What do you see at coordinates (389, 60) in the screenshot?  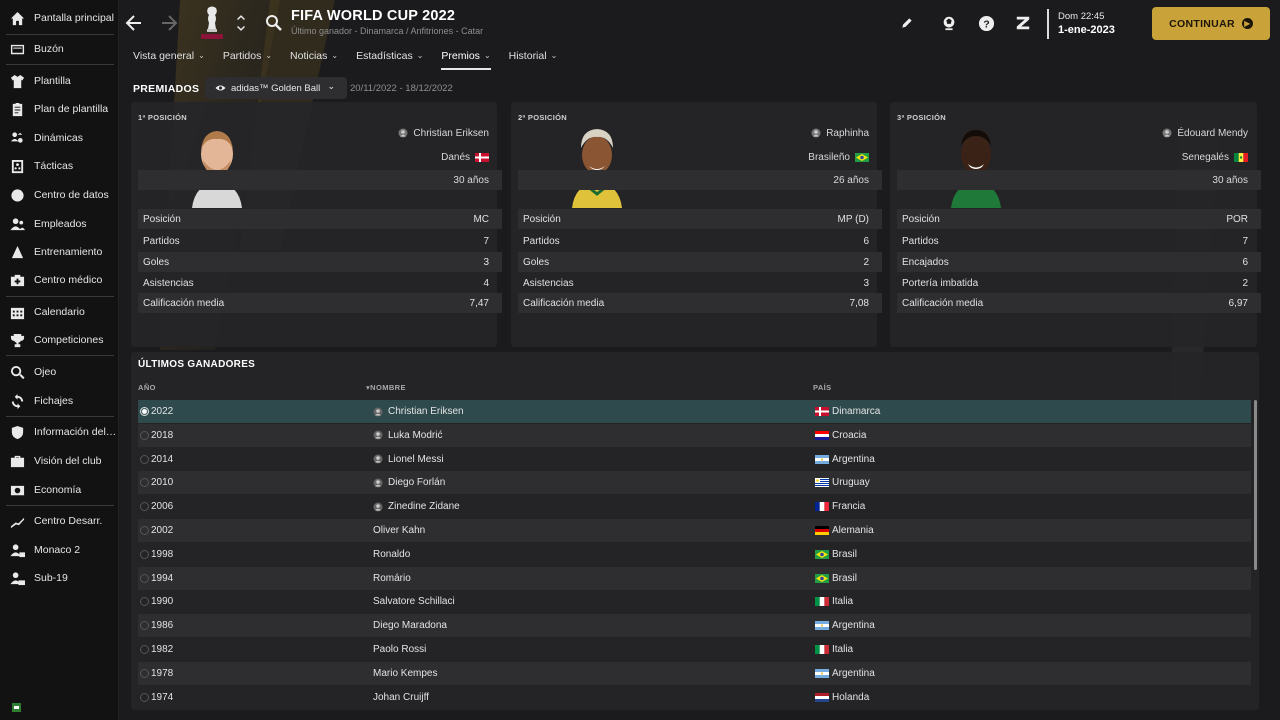 I see `tab-estadisticas: Estadísticas ⌄` at bounding box center [389, 60].